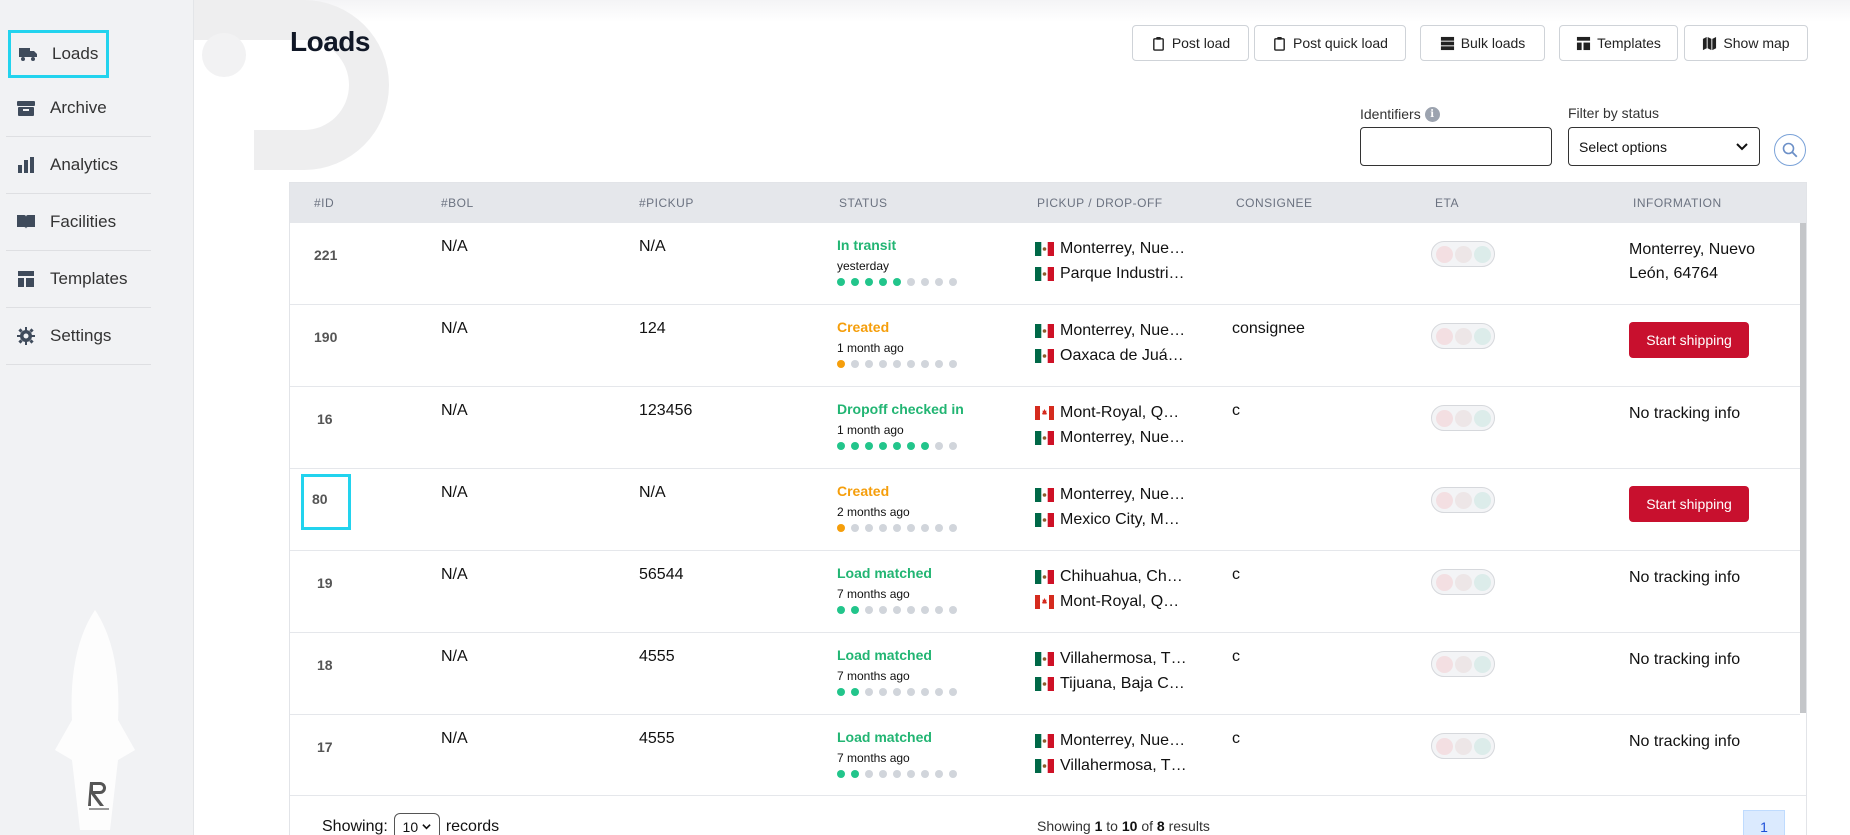  What do you see at coordinates (325, 255) in the screenshot?
I see `load-id: 221` at bounding box center [325, 255].